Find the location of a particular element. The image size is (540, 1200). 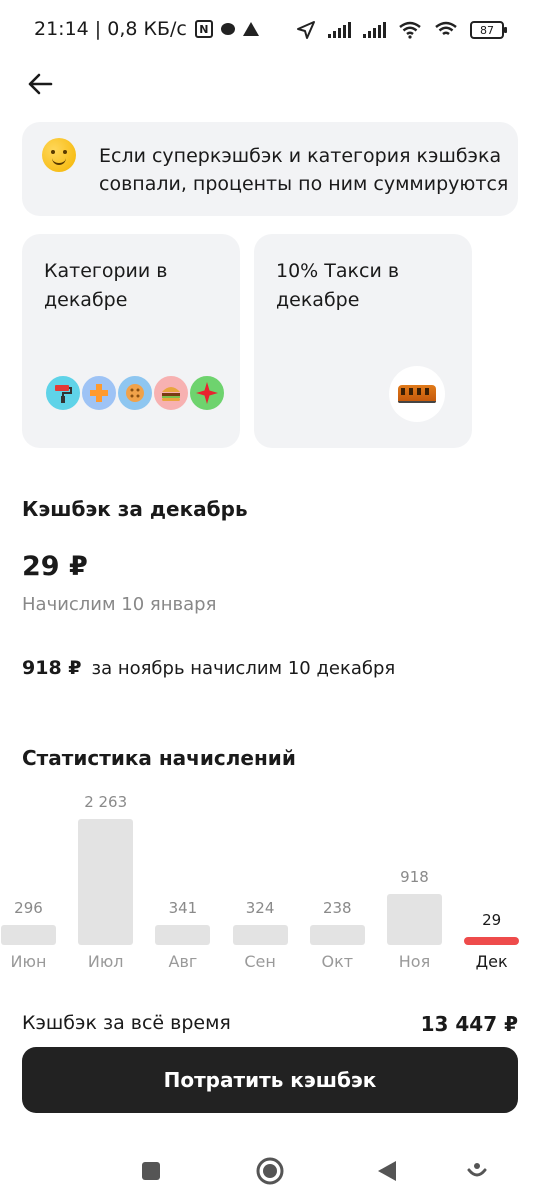

message-icon is located at coordinates (227, 29).